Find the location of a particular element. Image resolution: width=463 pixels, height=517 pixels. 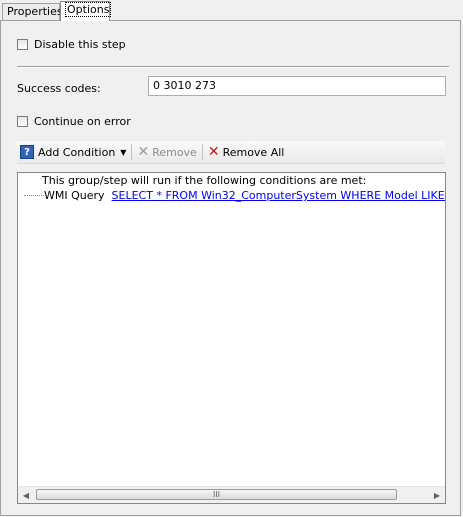

scrollbar-thumb: III is located at coordinates (216, 494).